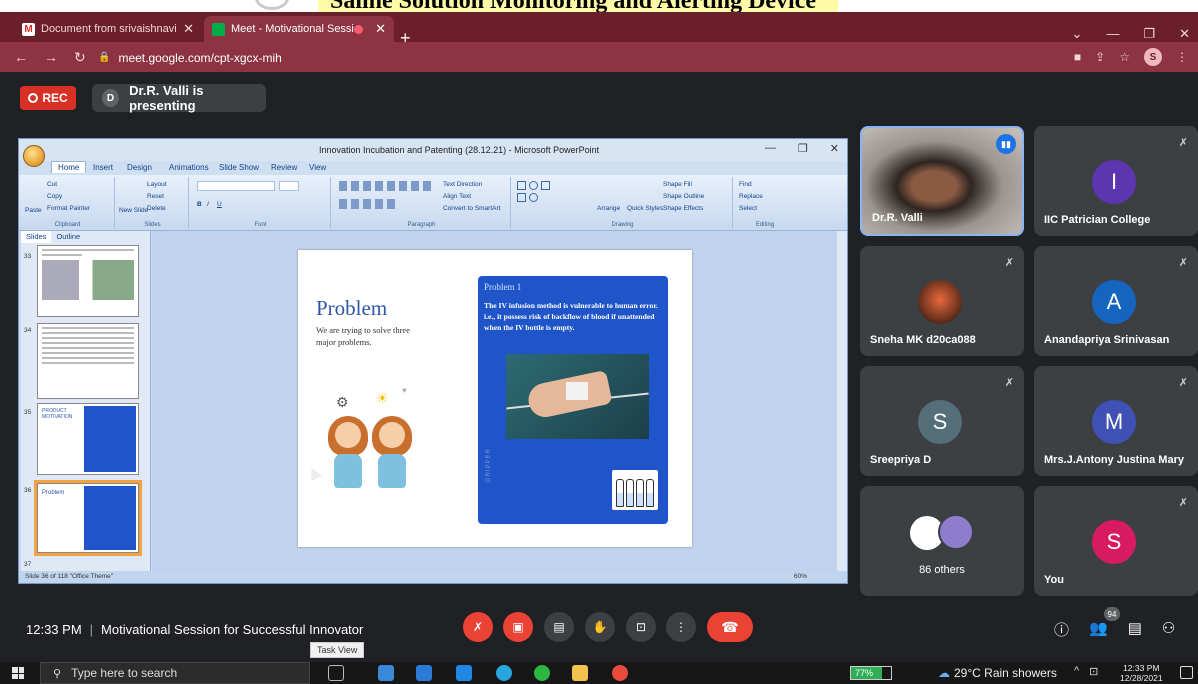 The height and width of the screenshot is (684, 1198). I want to click on participant-tile: ▮▮ Dr.R. Valli, so click(942, 181).